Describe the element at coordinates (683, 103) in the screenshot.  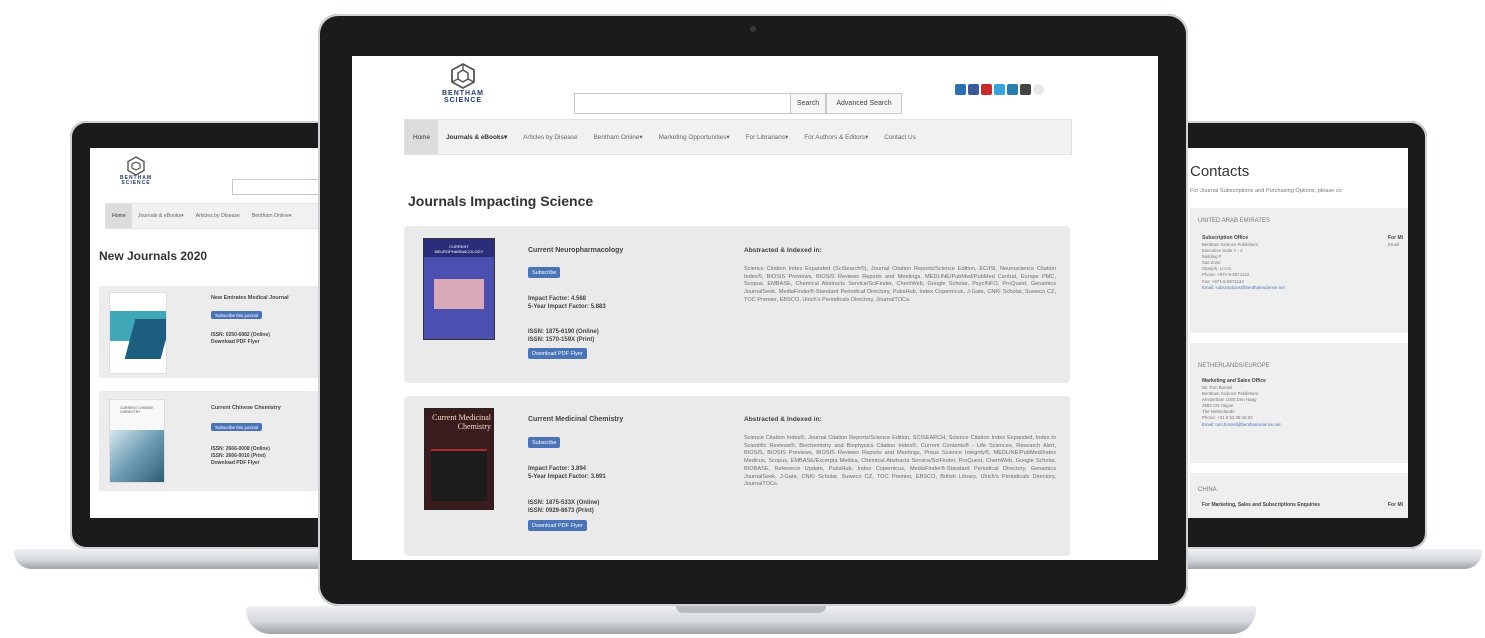
I see `search-input` at that location.